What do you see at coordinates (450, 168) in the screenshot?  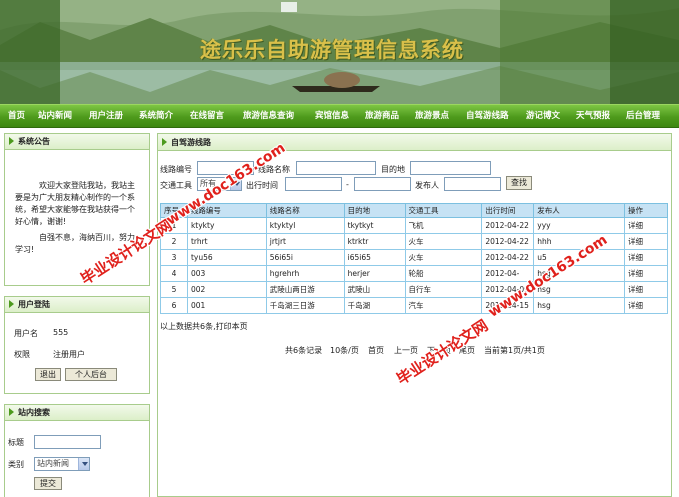 I see `destination-input` at bounding box center [450, 168].